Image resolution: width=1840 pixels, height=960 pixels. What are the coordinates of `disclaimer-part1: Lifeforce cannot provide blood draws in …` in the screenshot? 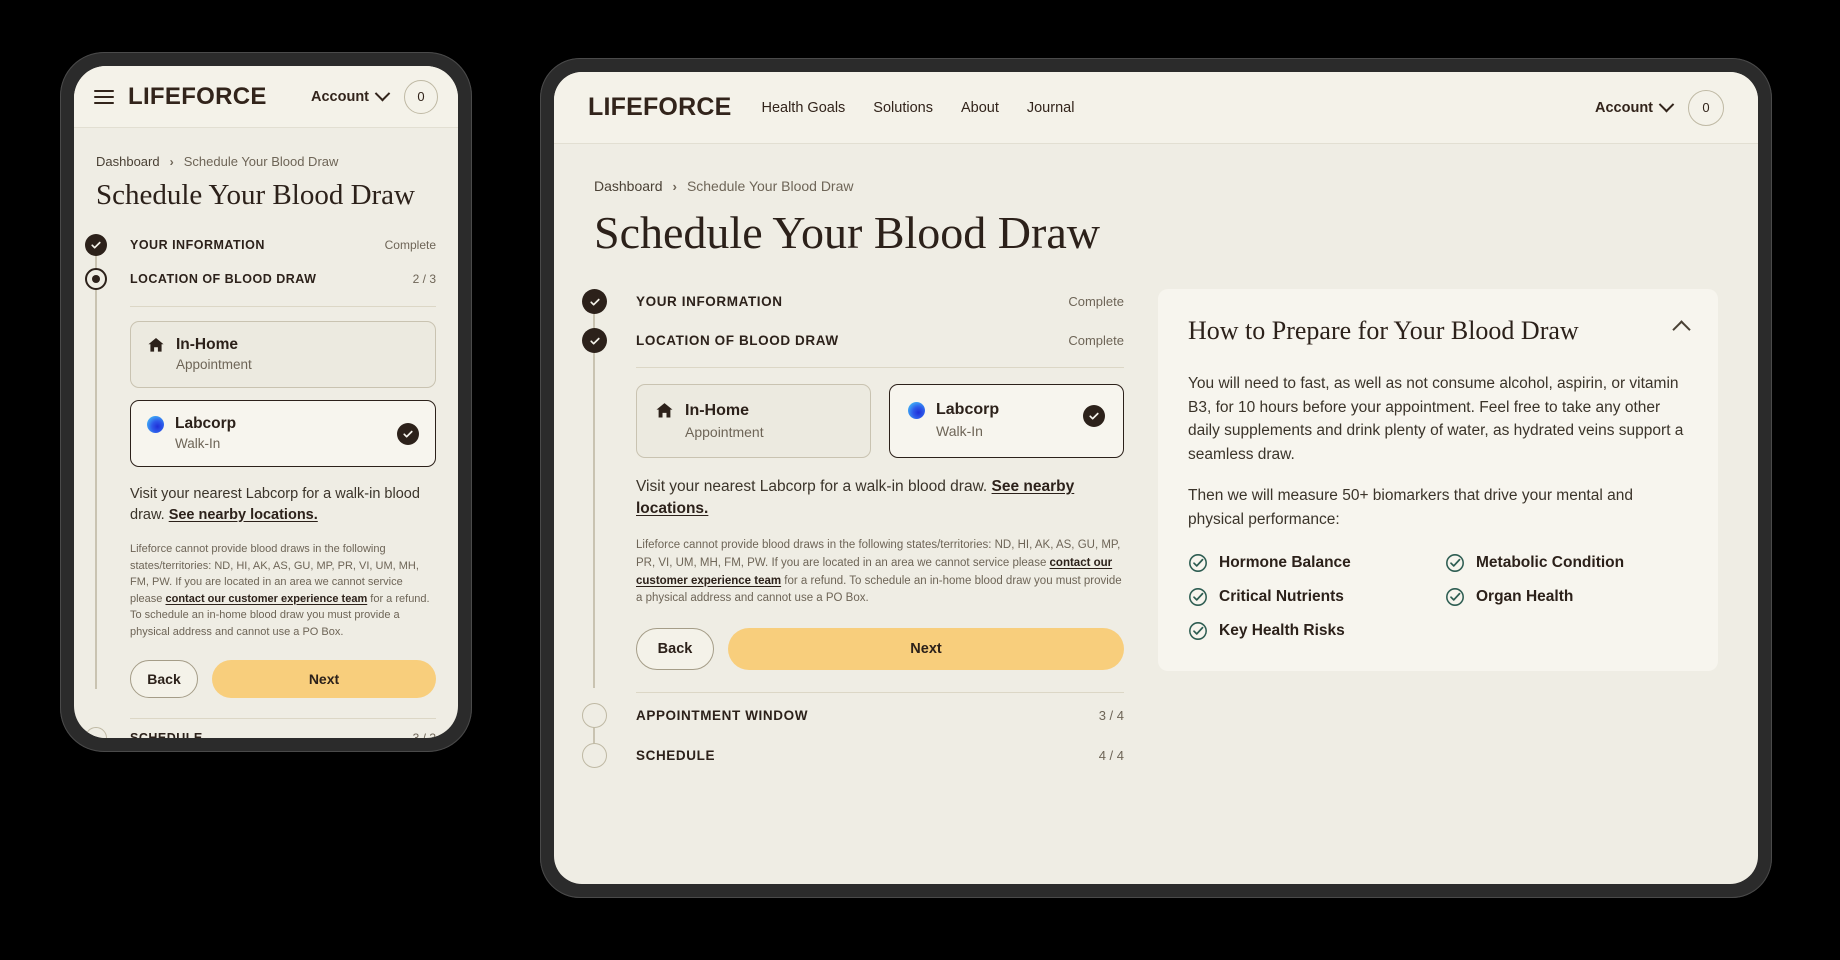 It's located at (878, 553).